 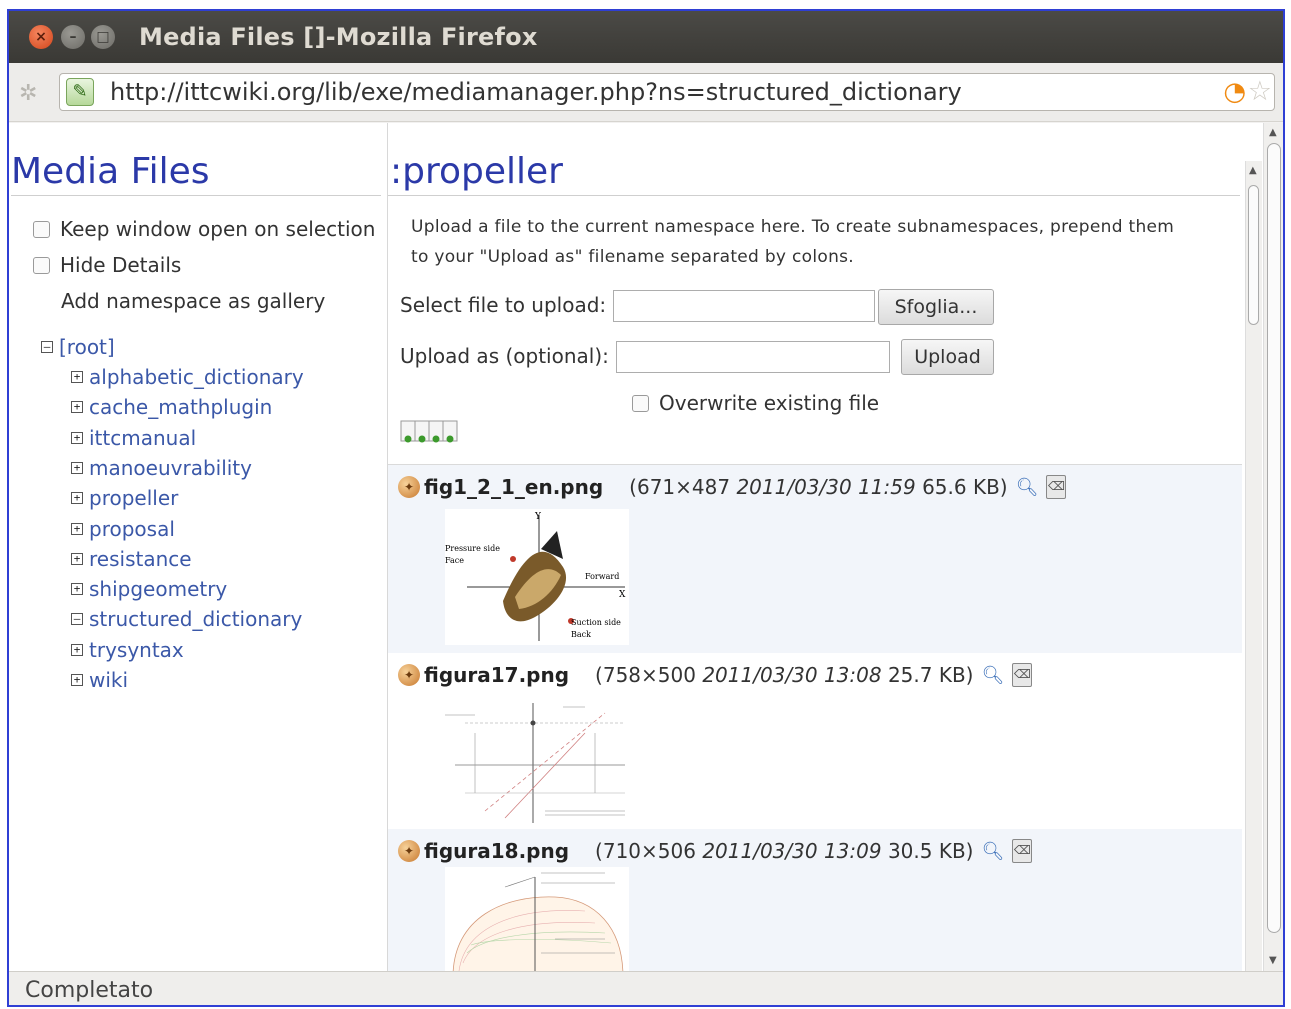 I want to click on tree-item-label: manoeuvrability, so click(x=170, y=468).